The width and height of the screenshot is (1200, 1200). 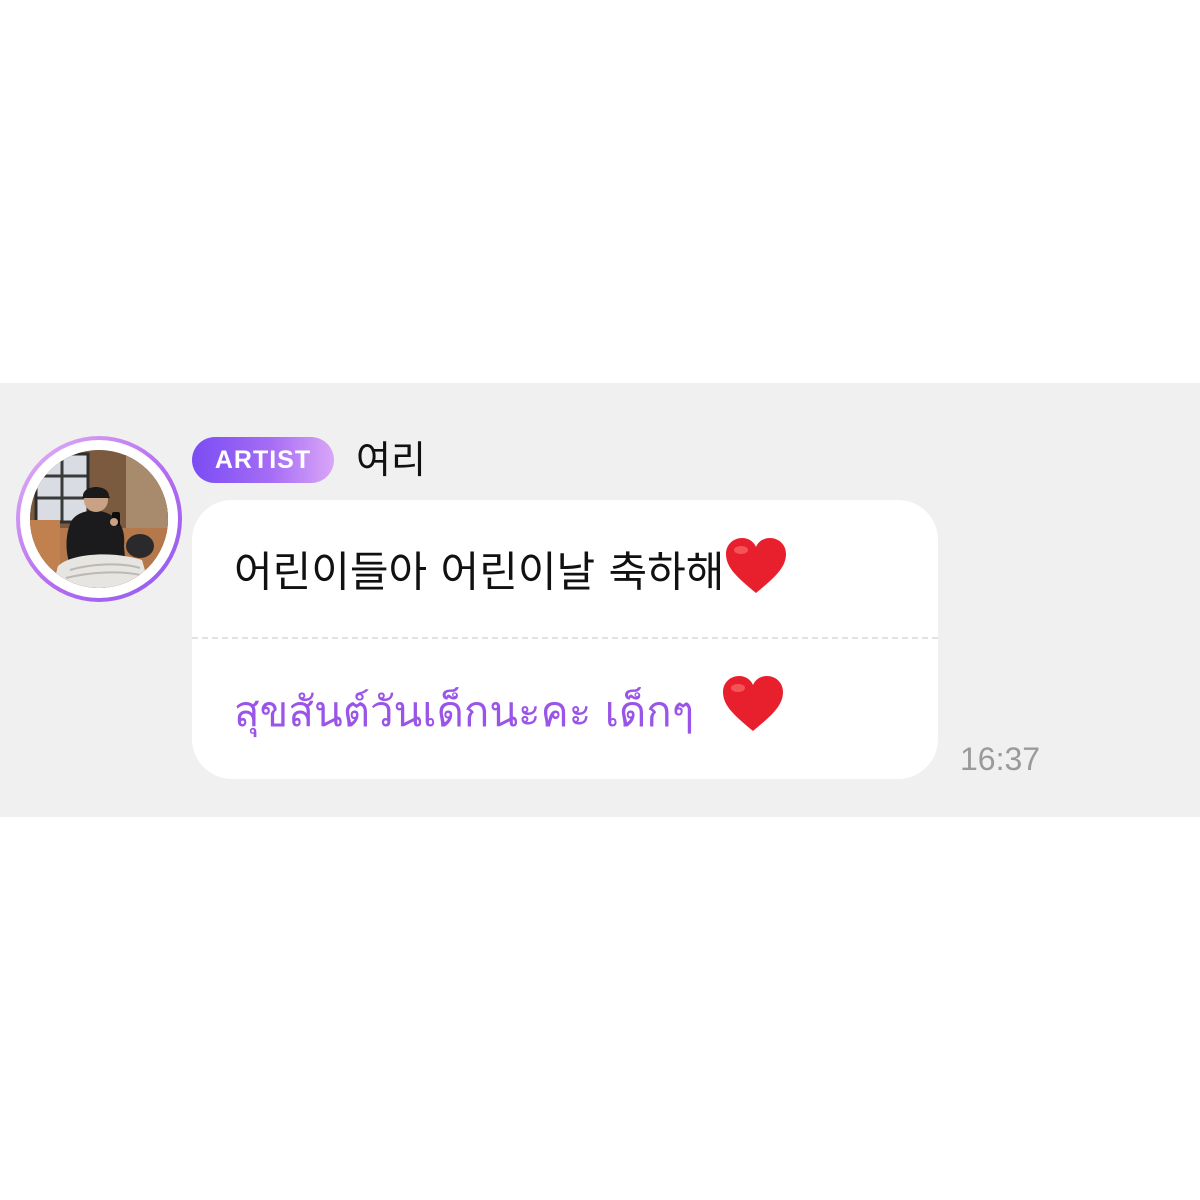 I want to click on original-message-text: 어린이들아 어린이날 축하해, so click(x=479, y=572).